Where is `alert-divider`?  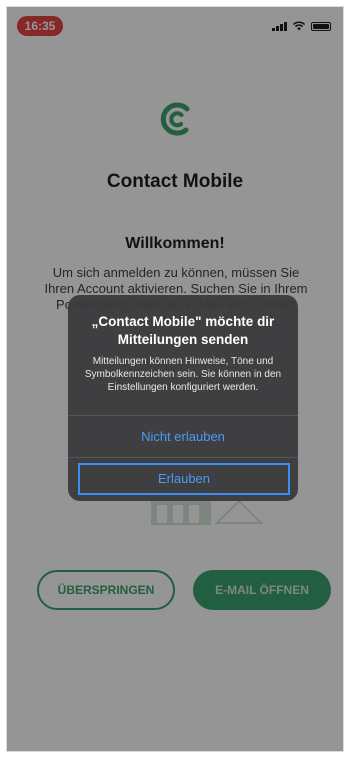
alert-divider is located at coordinates (183, 457).